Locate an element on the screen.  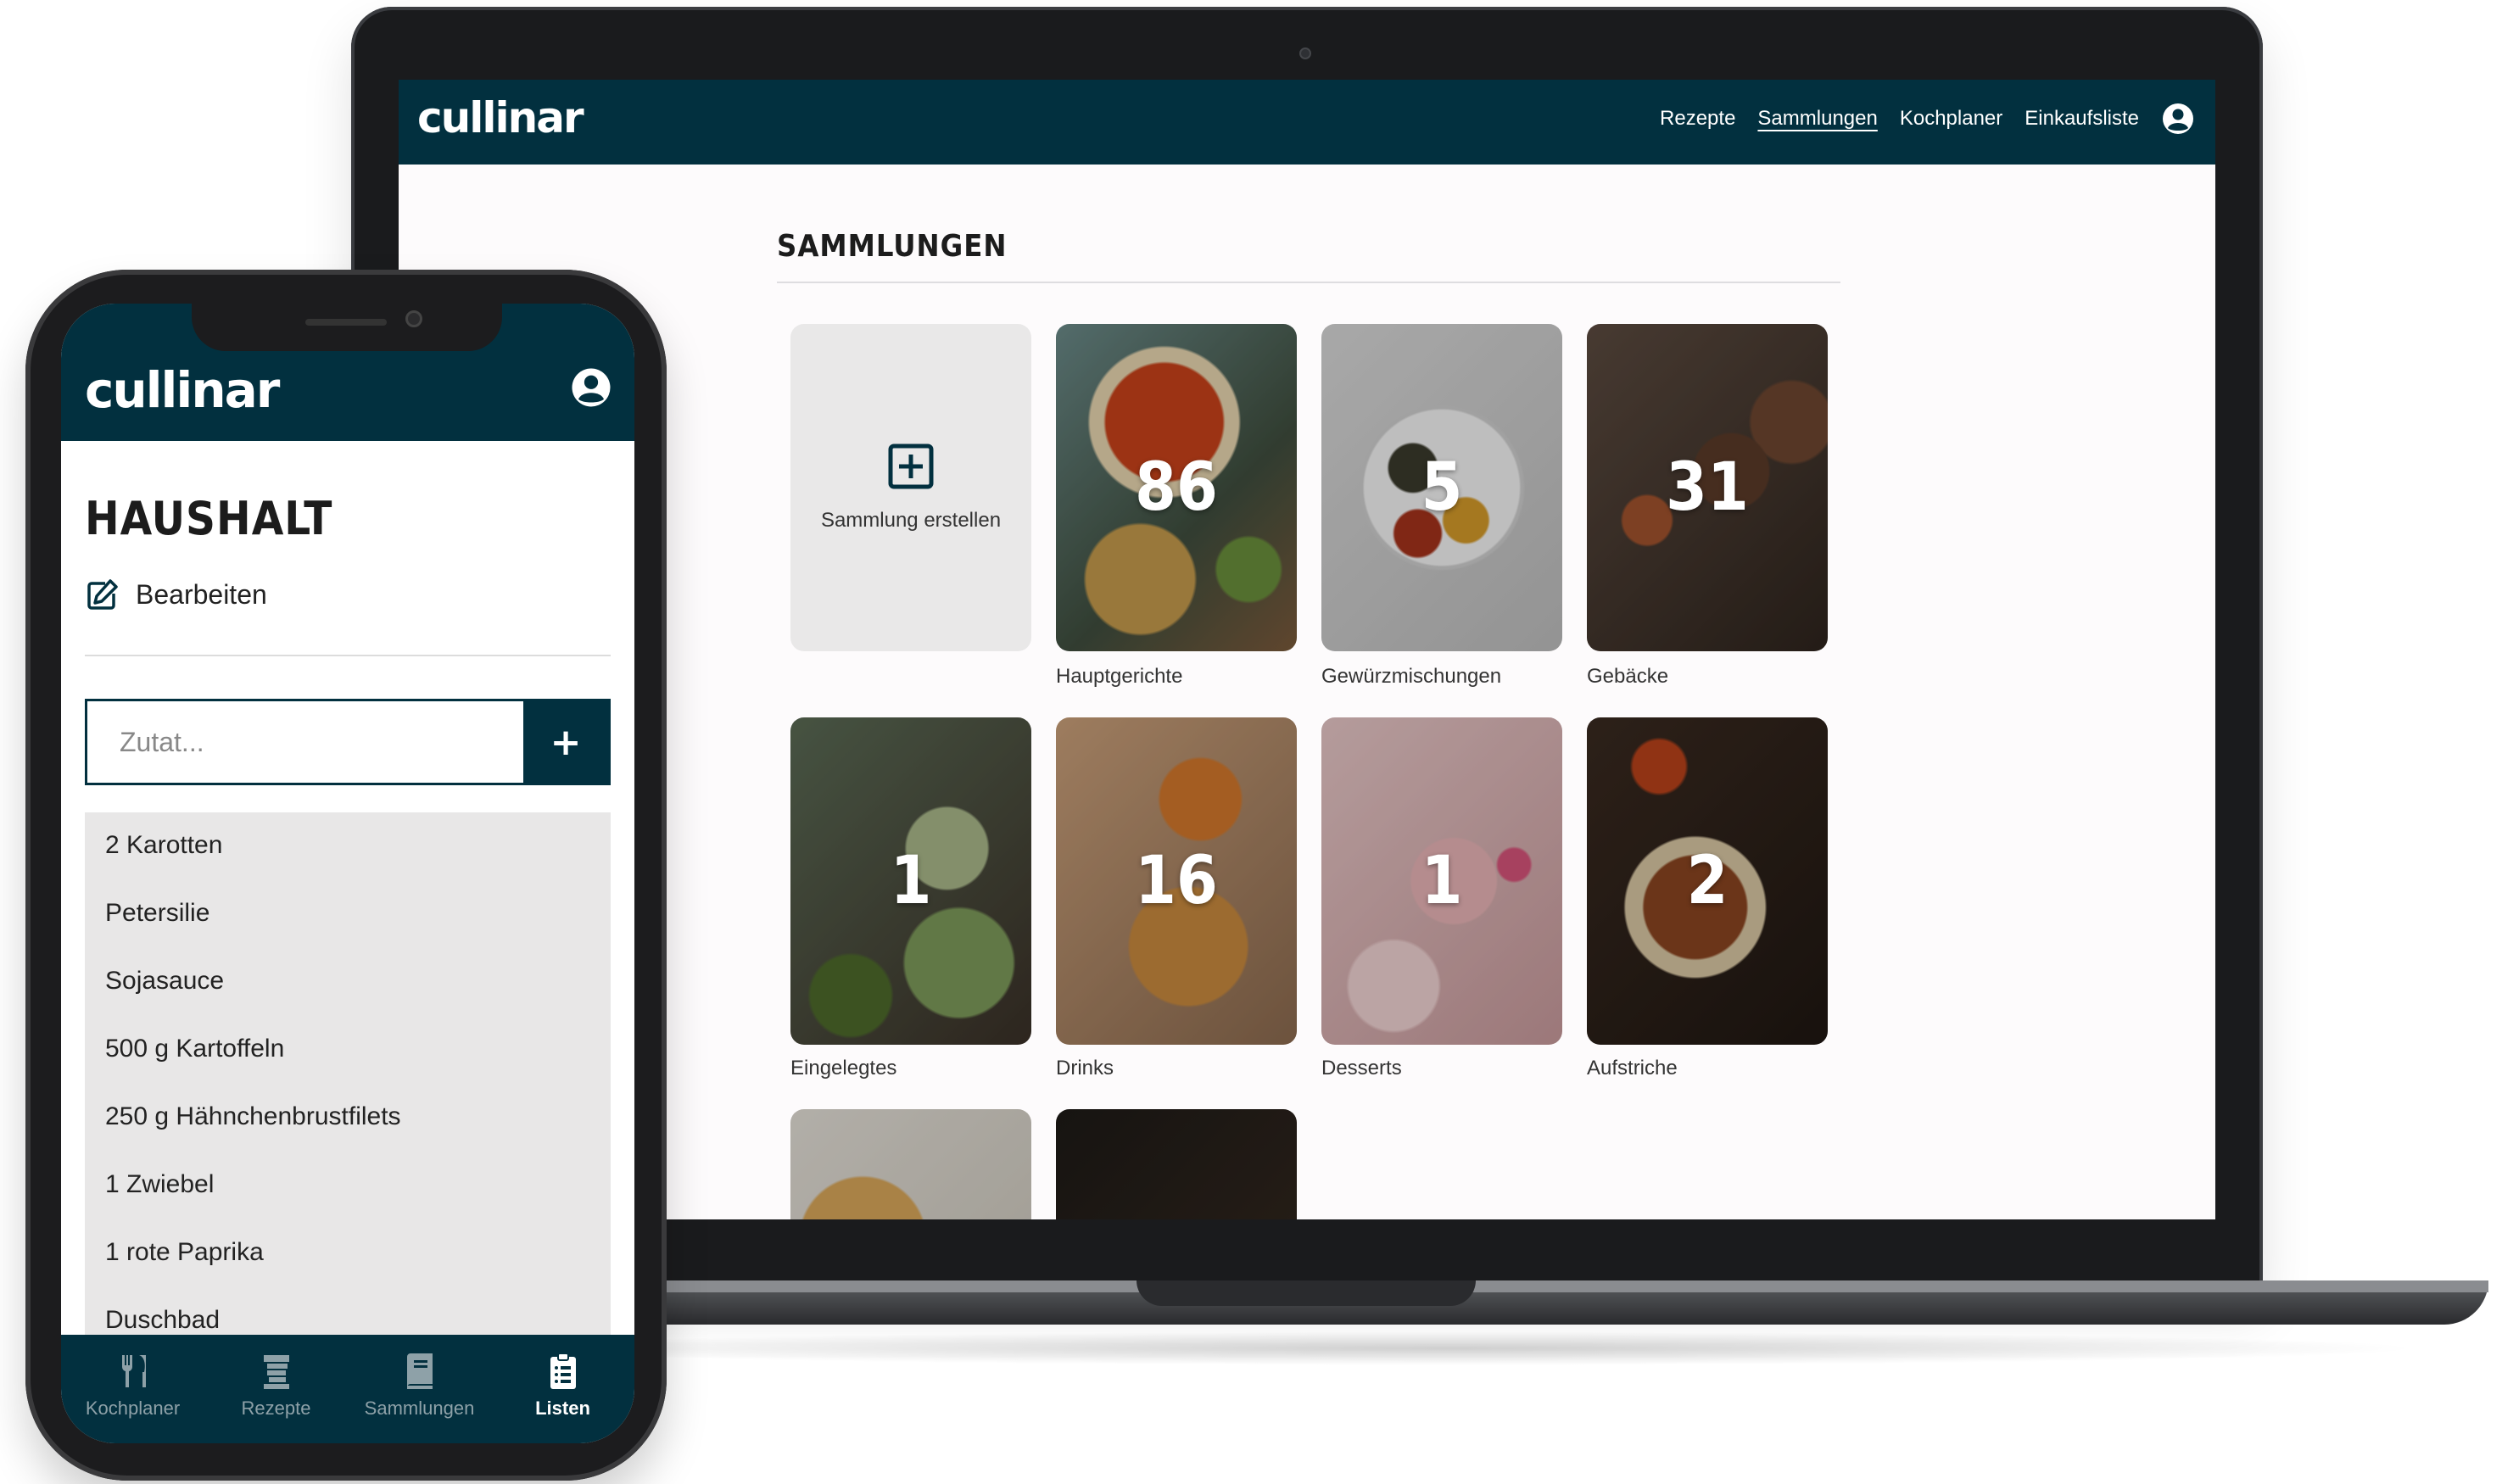
collection-count: 2 is located at coordinates (1707, 881).